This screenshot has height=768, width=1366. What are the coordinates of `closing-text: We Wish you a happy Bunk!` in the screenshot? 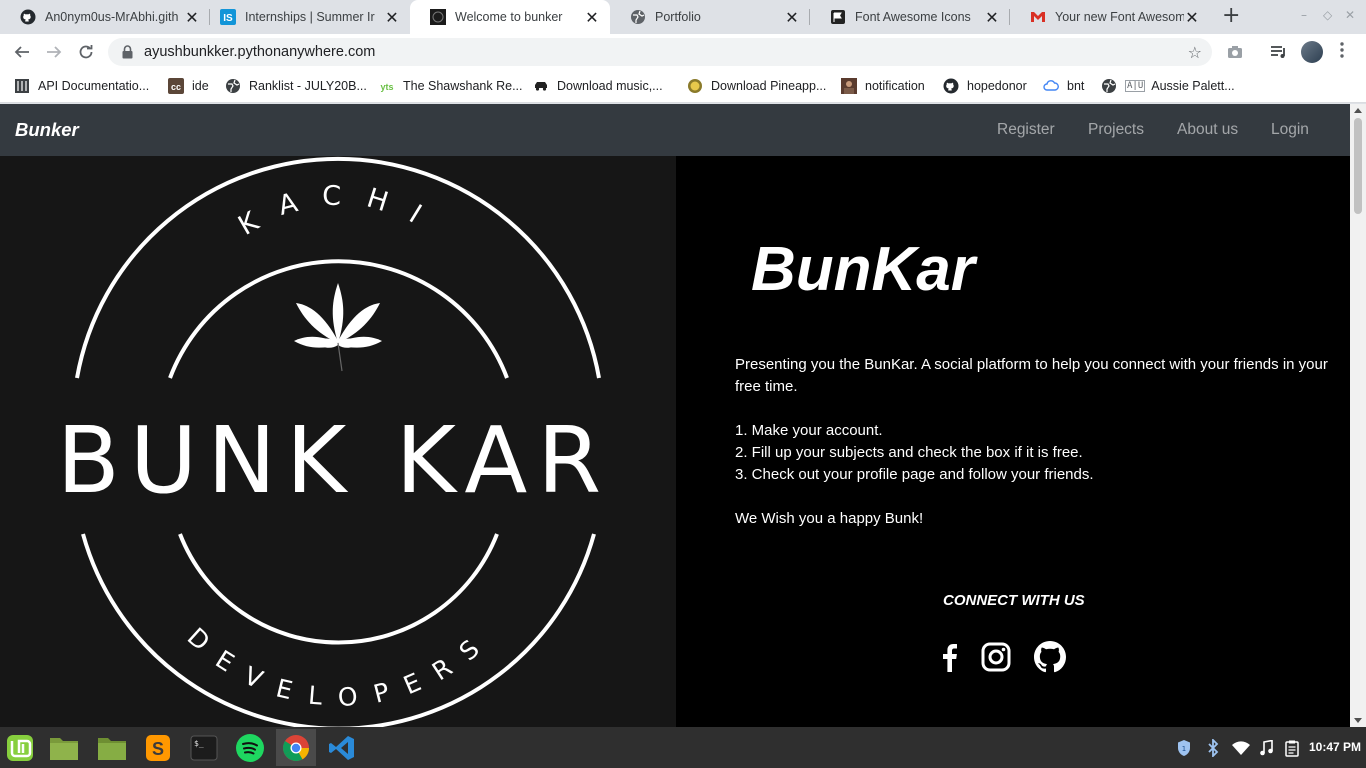 It's located at (829, 518).